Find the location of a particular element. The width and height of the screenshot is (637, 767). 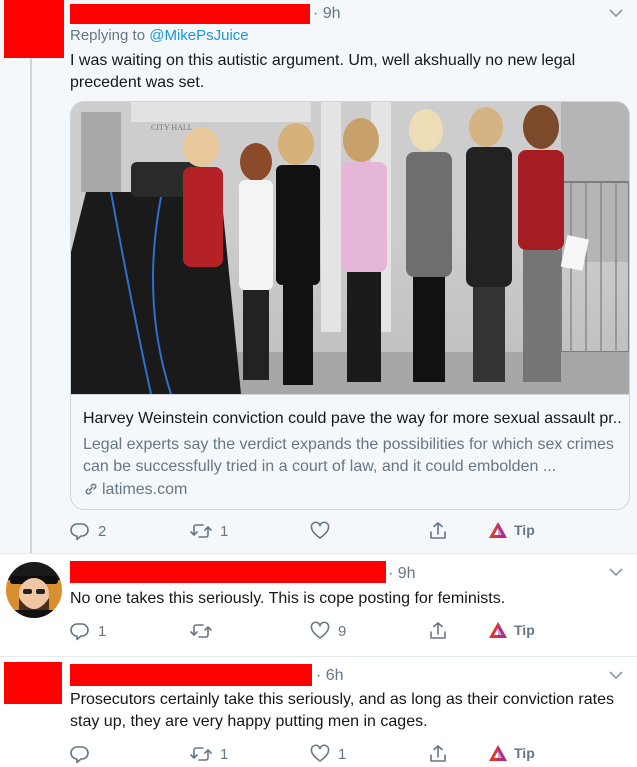

like-button is located at coordinates (324, 531).